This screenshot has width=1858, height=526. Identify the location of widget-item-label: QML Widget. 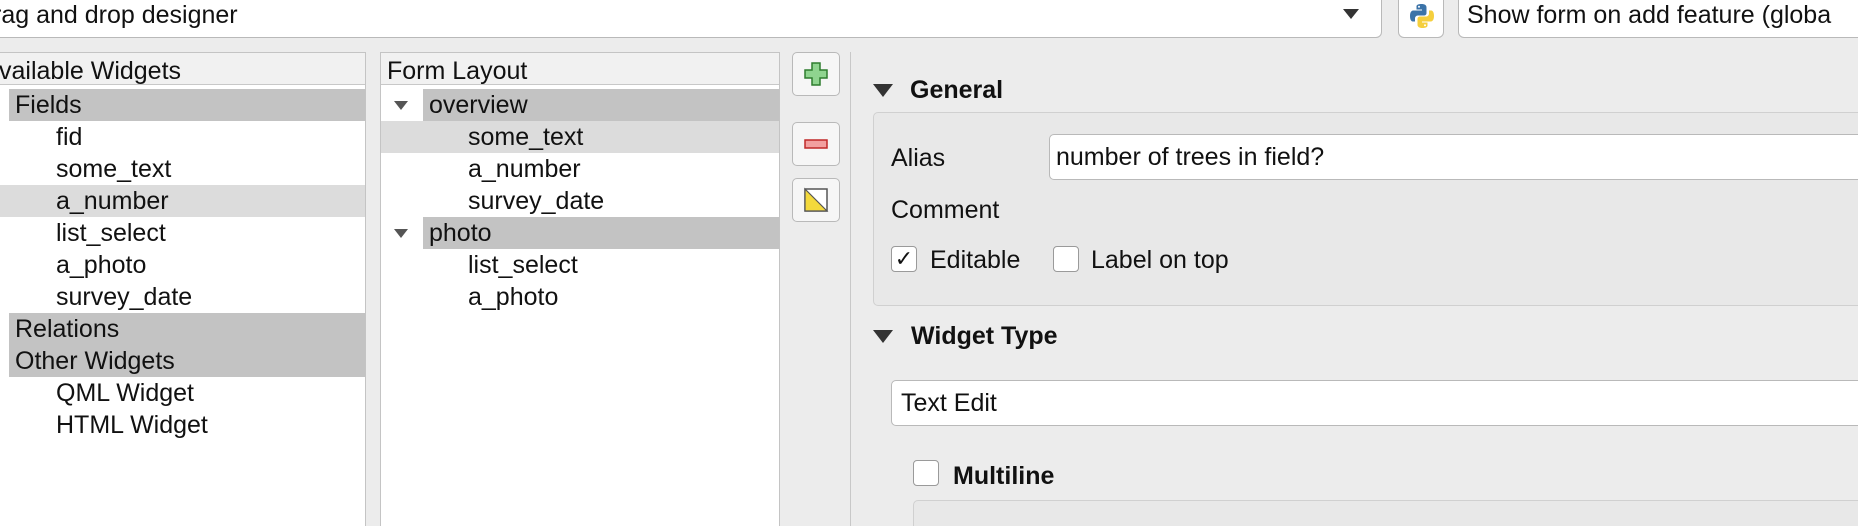
(125, 393).